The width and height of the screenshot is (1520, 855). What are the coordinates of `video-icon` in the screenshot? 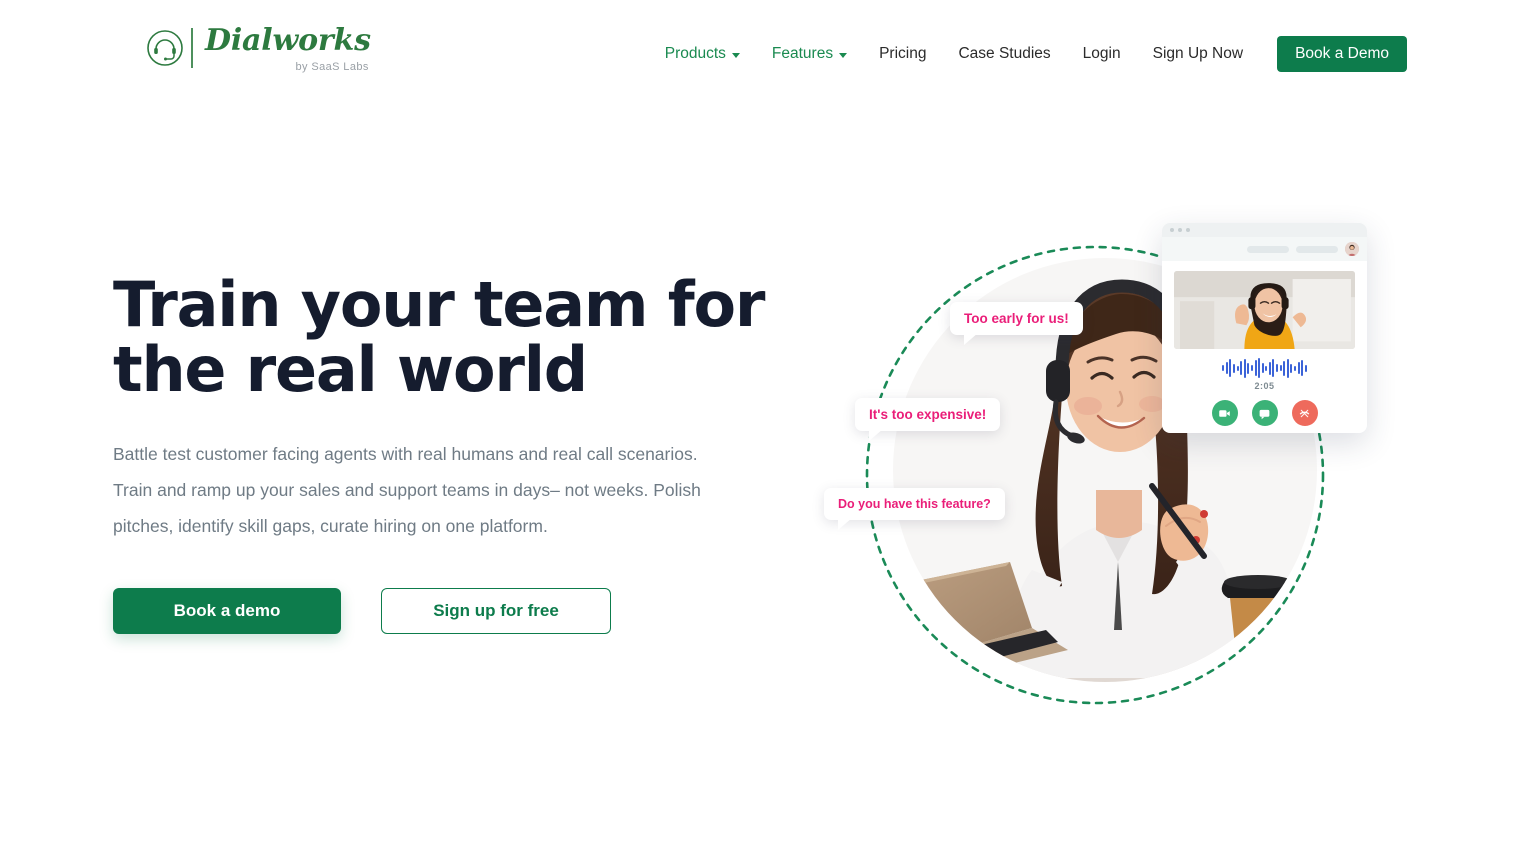 It's located at (1224, 413).